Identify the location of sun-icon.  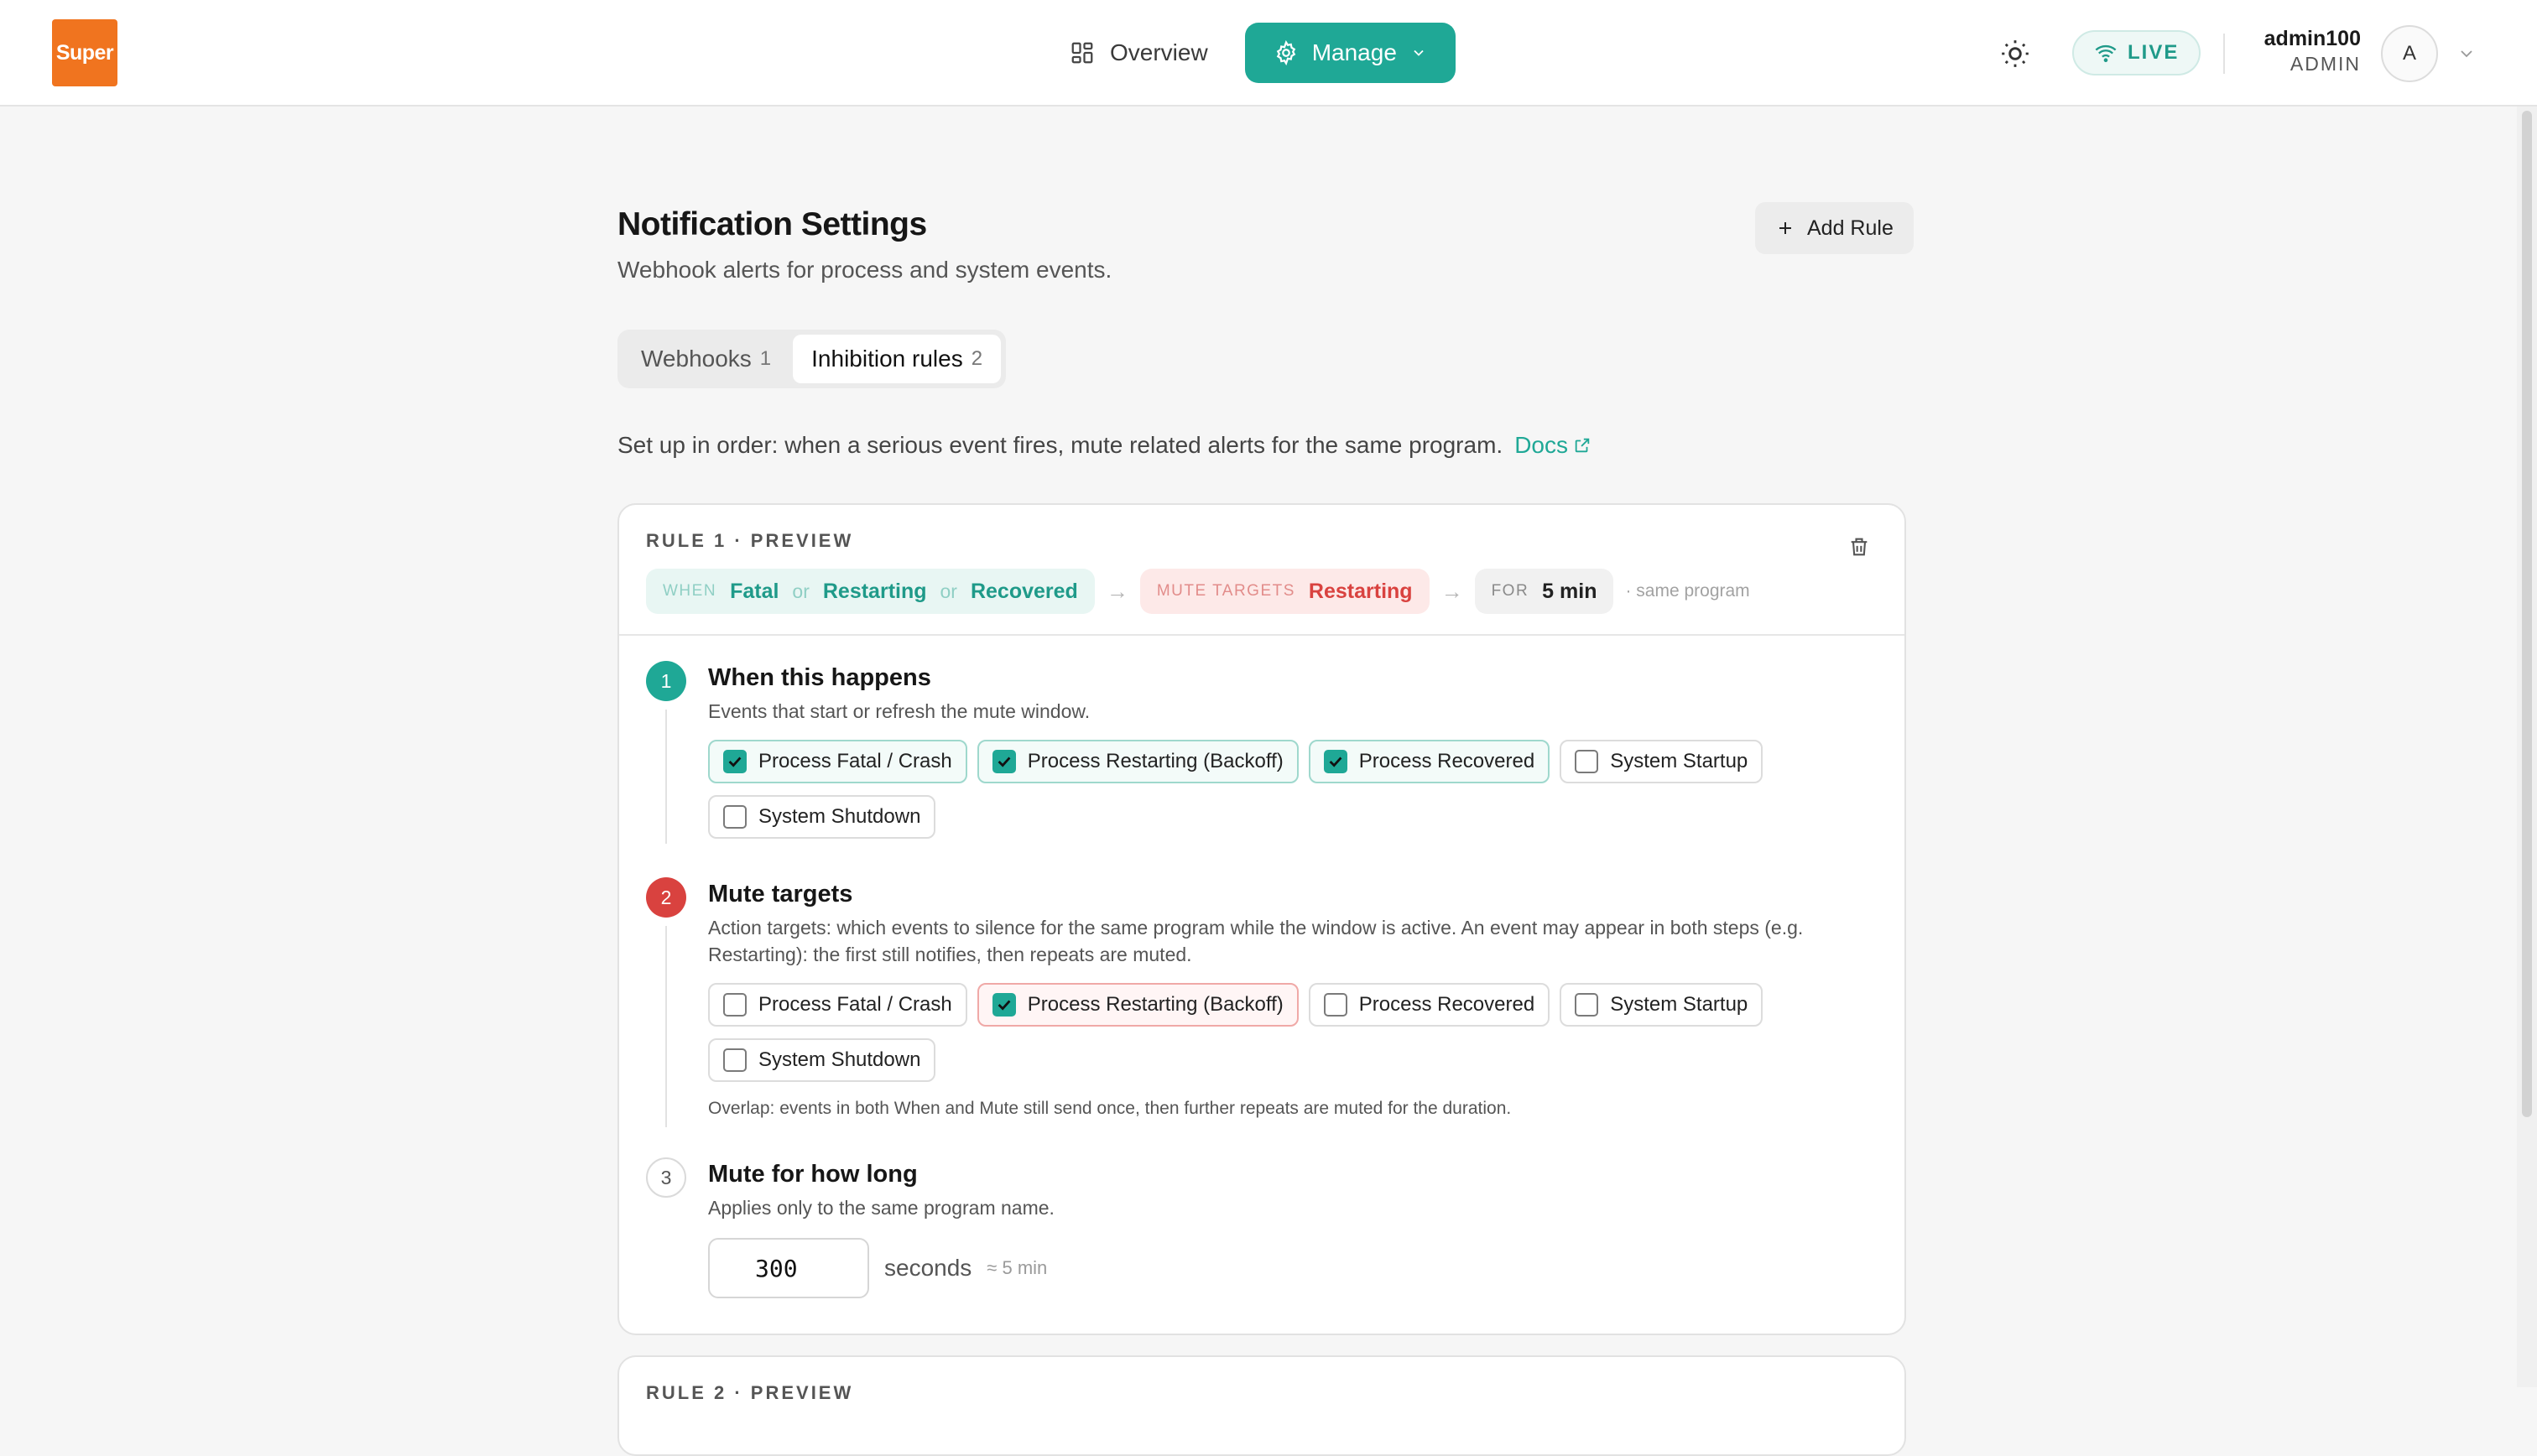
(2015, 53).